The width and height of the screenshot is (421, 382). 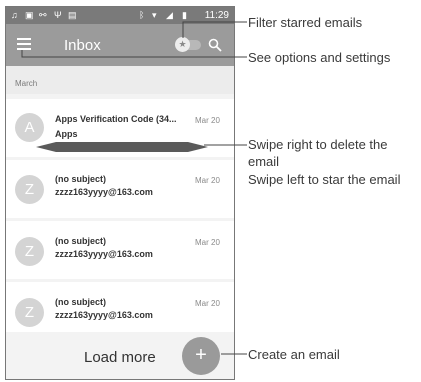 What do you see at coordinates (264, 161) in the screenshot?
I see `callout-swipe-right-cont: email` at bounding box center [264, 161].